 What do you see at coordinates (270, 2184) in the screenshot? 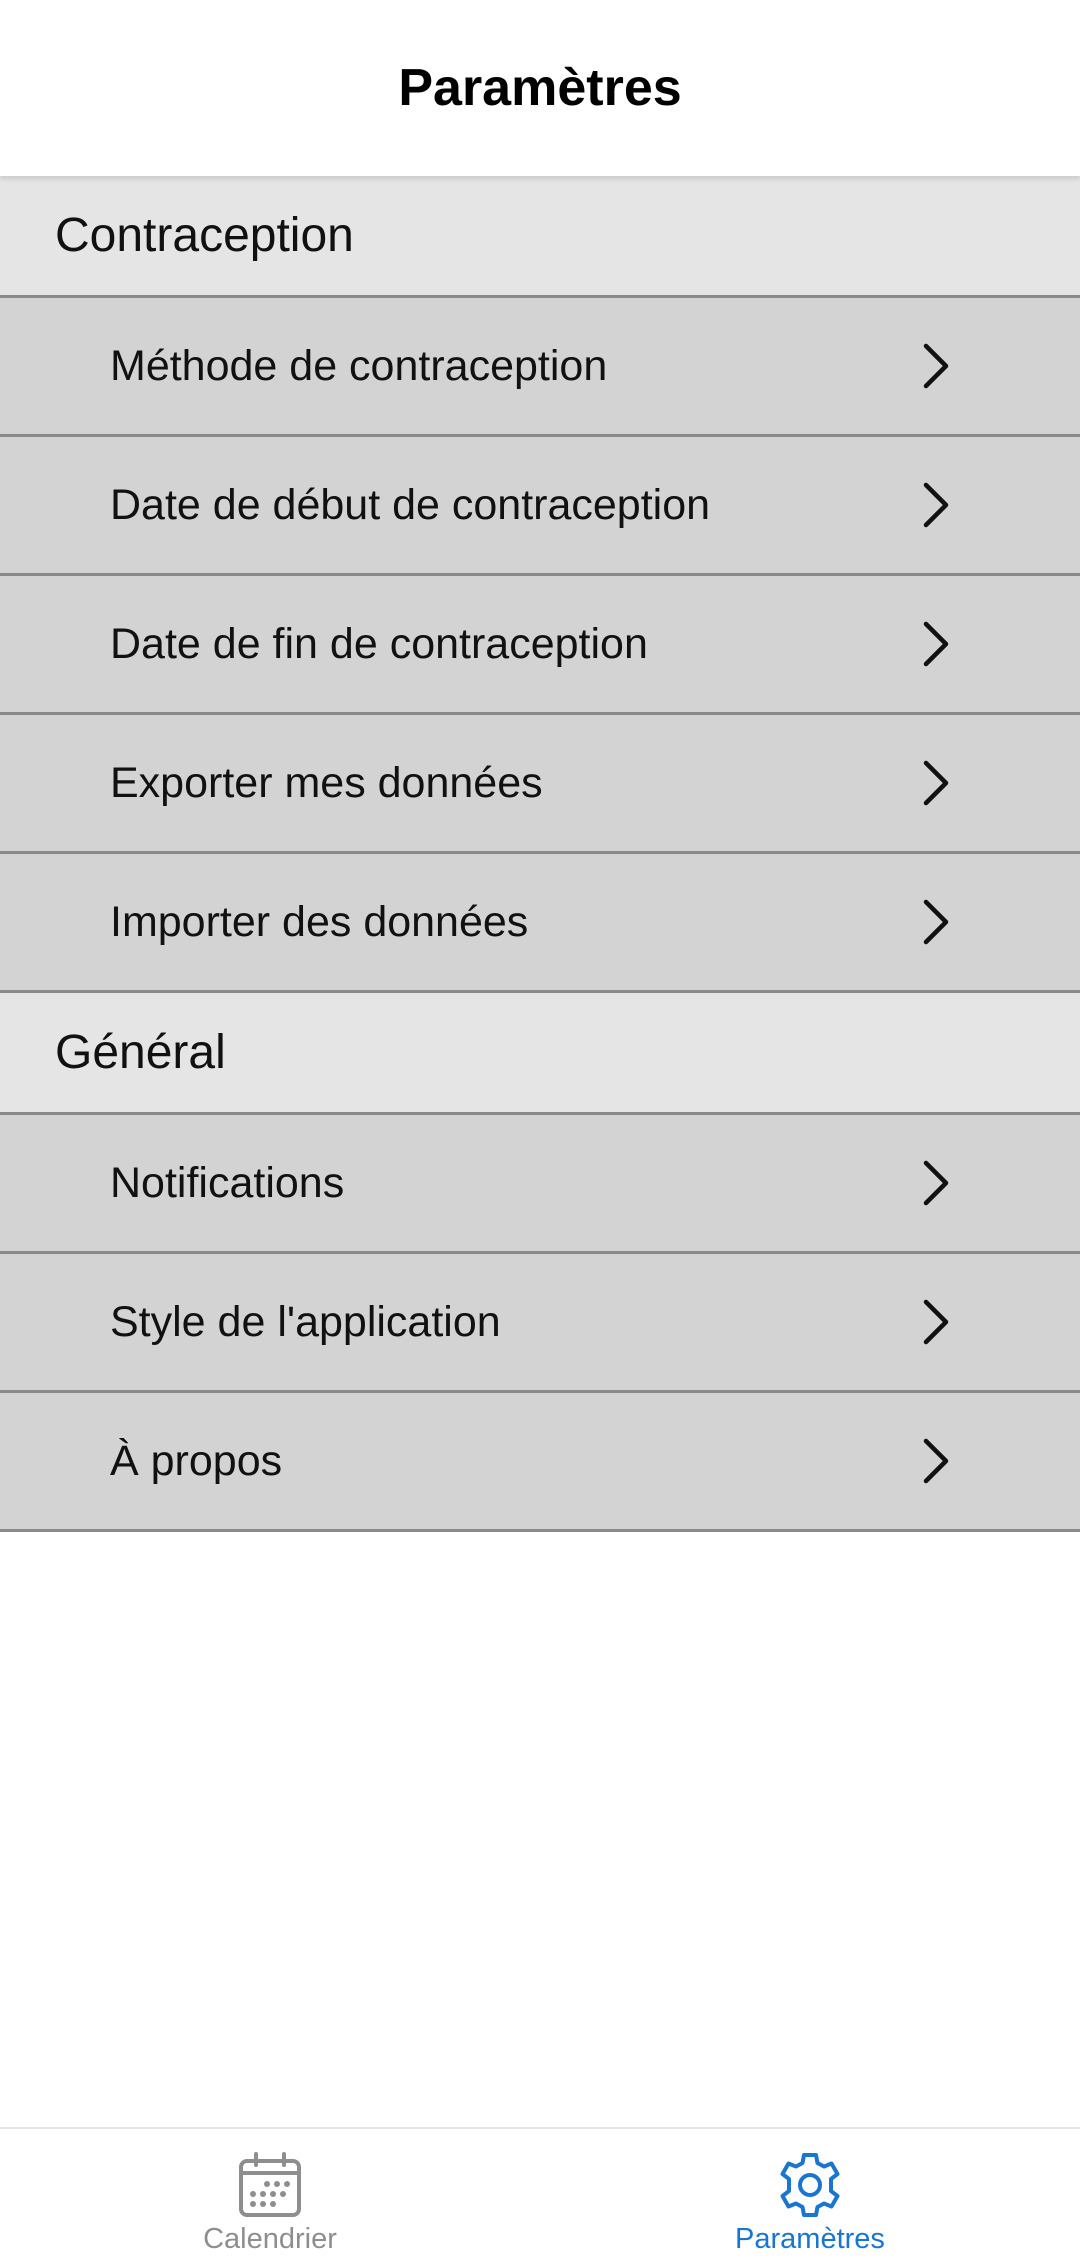
I see `calendar-icon` at bounding box center [270, 2184].